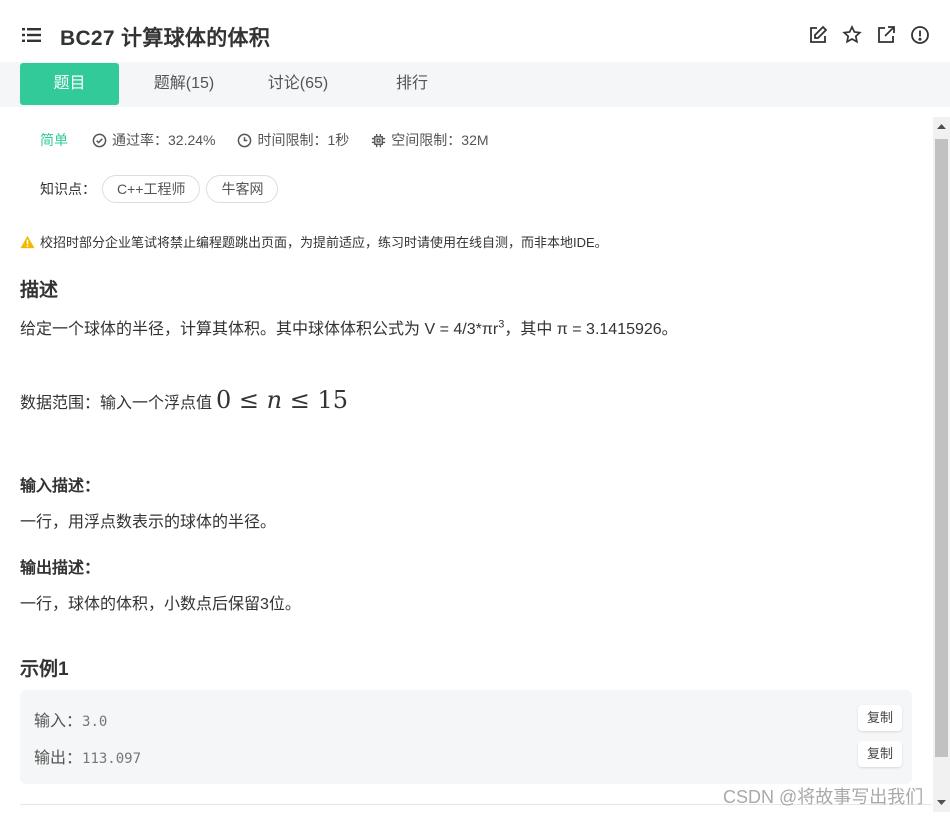 The image size is (950, 817). I want to click on knowledge-label: 知识点：, so click(68, 189).